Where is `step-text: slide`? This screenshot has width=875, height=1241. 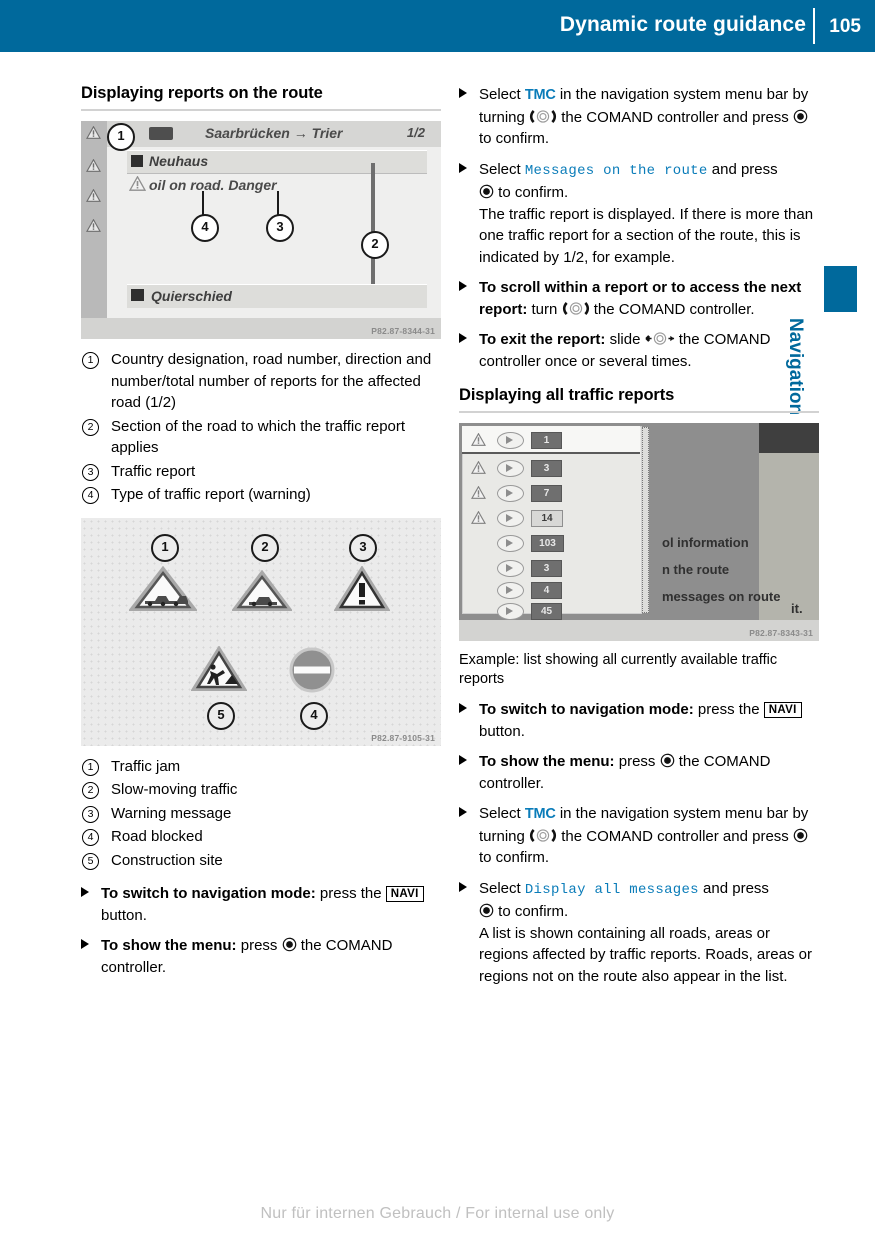 step-text: slide is located at coordinates (625, 339).